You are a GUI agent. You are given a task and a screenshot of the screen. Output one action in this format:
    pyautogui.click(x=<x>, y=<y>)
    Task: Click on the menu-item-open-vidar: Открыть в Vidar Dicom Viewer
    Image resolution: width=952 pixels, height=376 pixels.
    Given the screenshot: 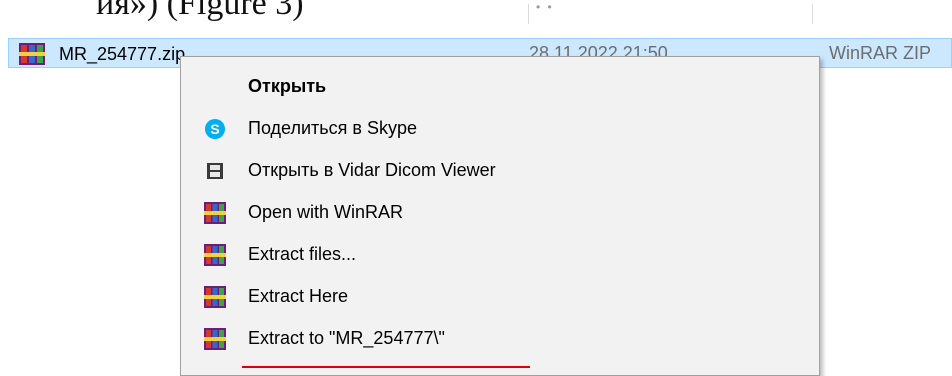 What is the action you would take?
    pyautogui.click(x=500, y=170)
    